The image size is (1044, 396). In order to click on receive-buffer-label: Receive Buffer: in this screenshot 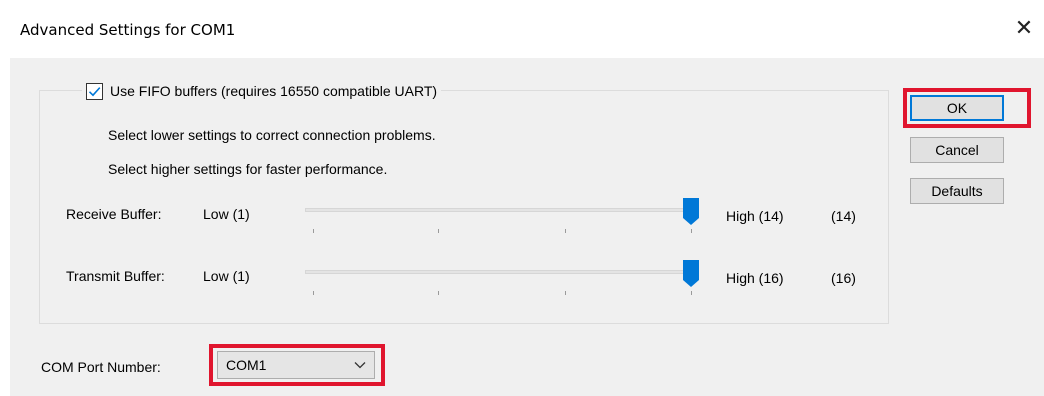, I will do `click(114, 214)`.